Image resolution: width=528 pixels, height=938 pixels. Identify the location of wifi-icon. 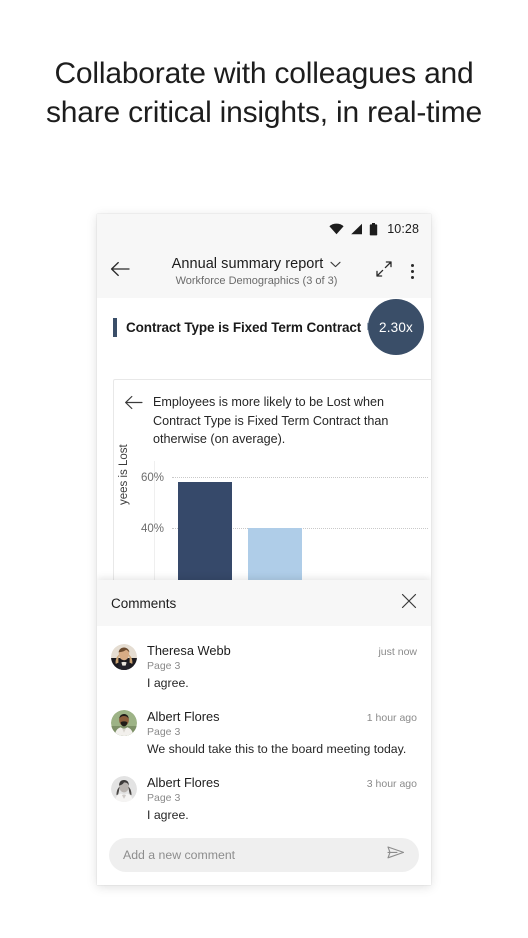
(336, 229).